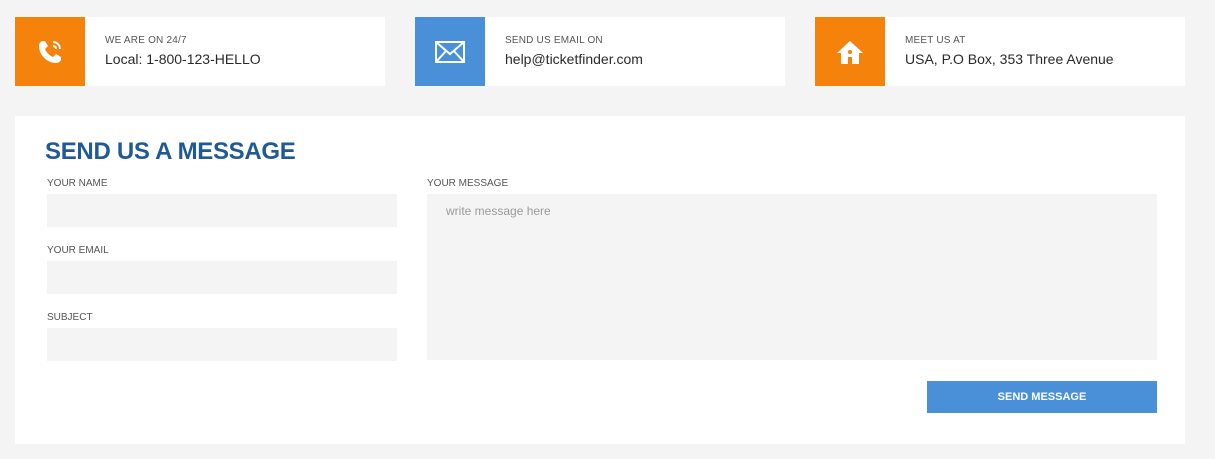  What do you see at coordinates (77, 183) in the screenshot?
I see `name-label: YOUR NAME` at bounding box center [77, 183].